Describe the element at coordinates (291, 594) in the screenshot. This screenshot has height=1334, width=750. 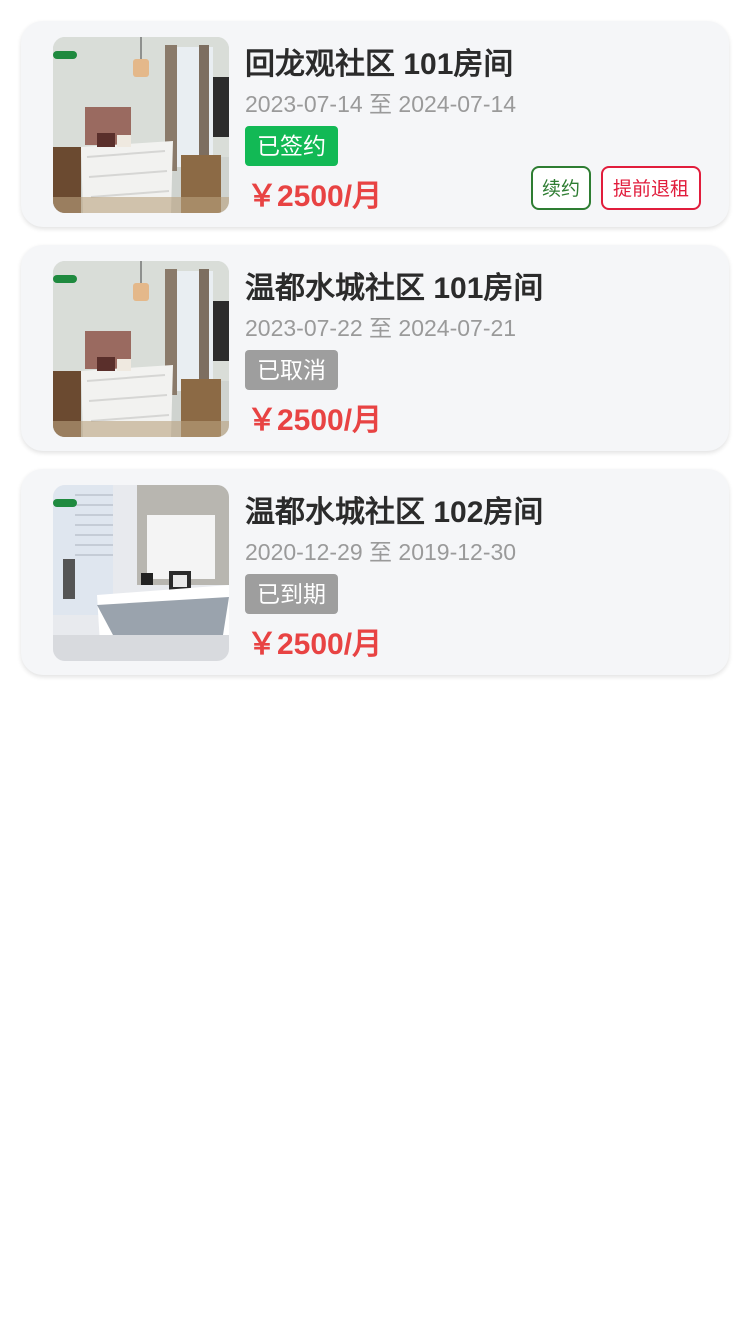
I see `status-badge: 已到期` at that location.